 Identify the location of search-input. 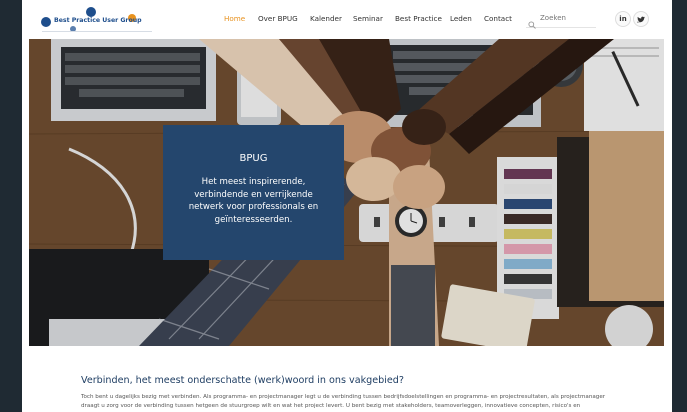
(567, 18).